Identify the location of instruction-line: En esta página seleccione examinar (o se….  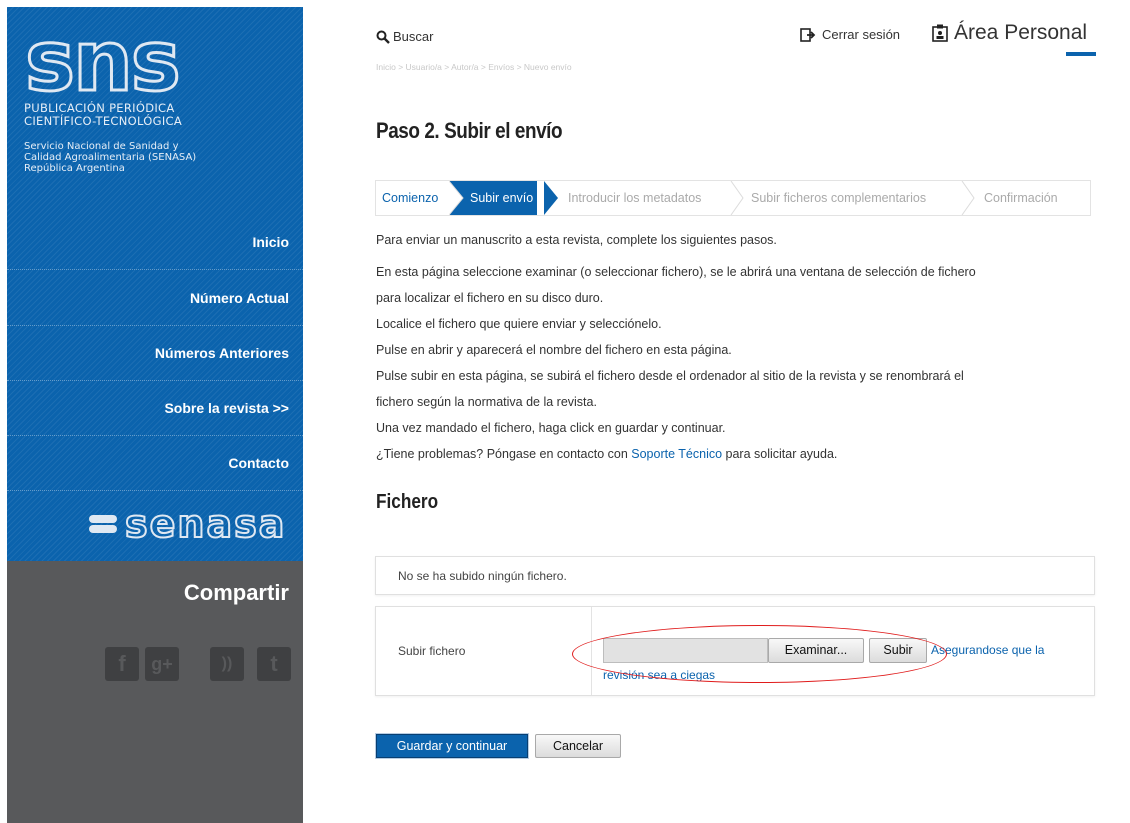
(676, 272).